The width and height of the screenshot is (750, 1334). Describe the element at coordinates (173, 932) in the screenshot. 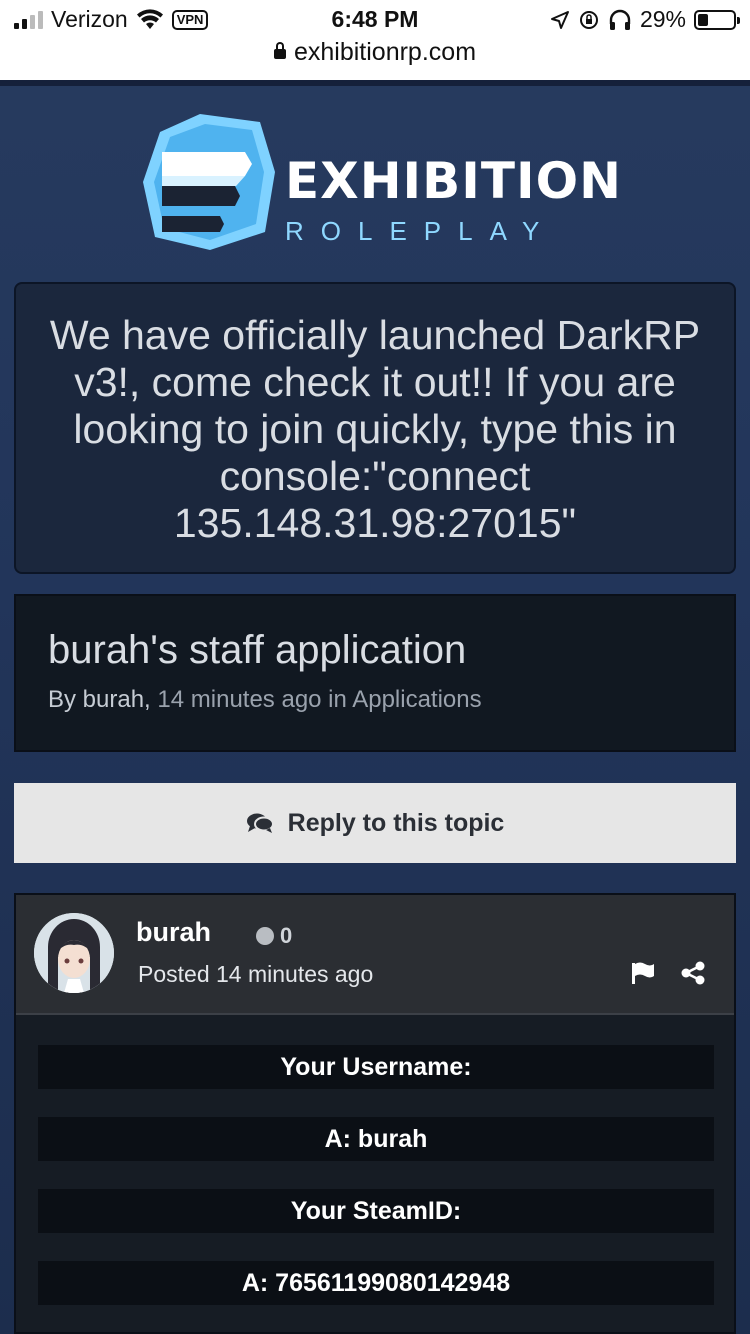

I see `post-author: burah` at that location.